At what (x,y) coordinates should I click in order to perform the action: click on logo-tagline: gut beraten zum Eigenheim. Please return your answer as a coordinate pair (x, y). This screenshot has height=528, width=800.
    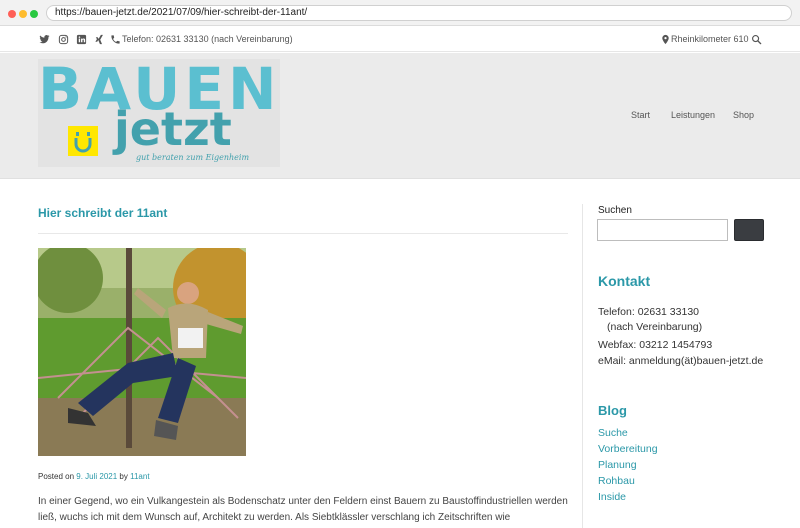
    Looking at the image, I should click on (193, 157).